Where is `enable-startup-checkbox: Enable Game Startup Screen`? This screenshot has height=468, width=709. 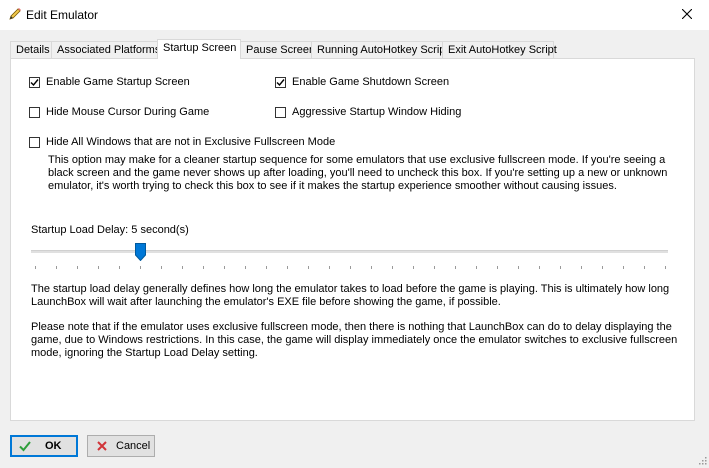 enable-startup-checkbox: Enable Game Startup Screen is located at coordinates (109, 82).